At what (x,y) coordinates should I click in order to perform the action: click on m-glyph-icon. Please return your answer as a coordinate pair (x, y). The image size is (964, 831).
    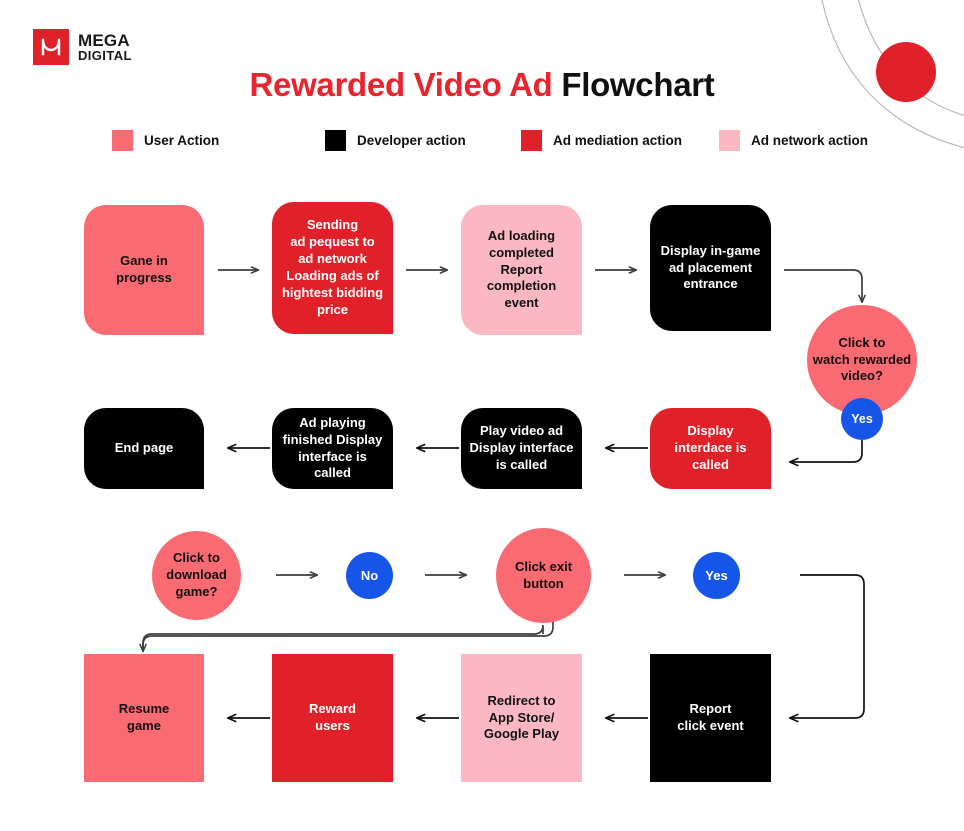
    Looking at the image, I should click on (51, 47).